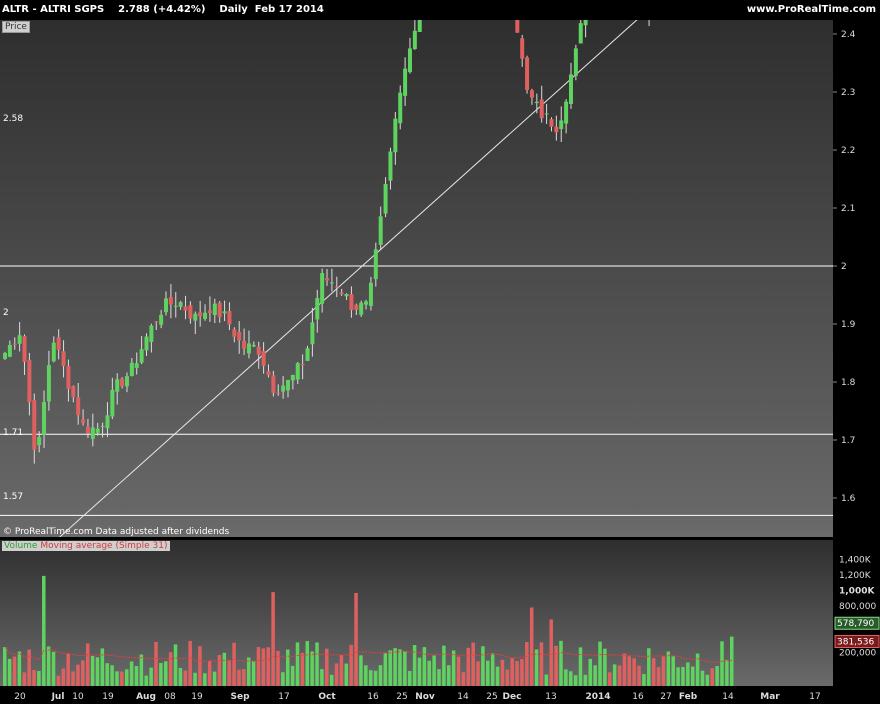 This screenshot has height=704, width=880. I want to click on date-tick-label: Sep, so click(240, 697).